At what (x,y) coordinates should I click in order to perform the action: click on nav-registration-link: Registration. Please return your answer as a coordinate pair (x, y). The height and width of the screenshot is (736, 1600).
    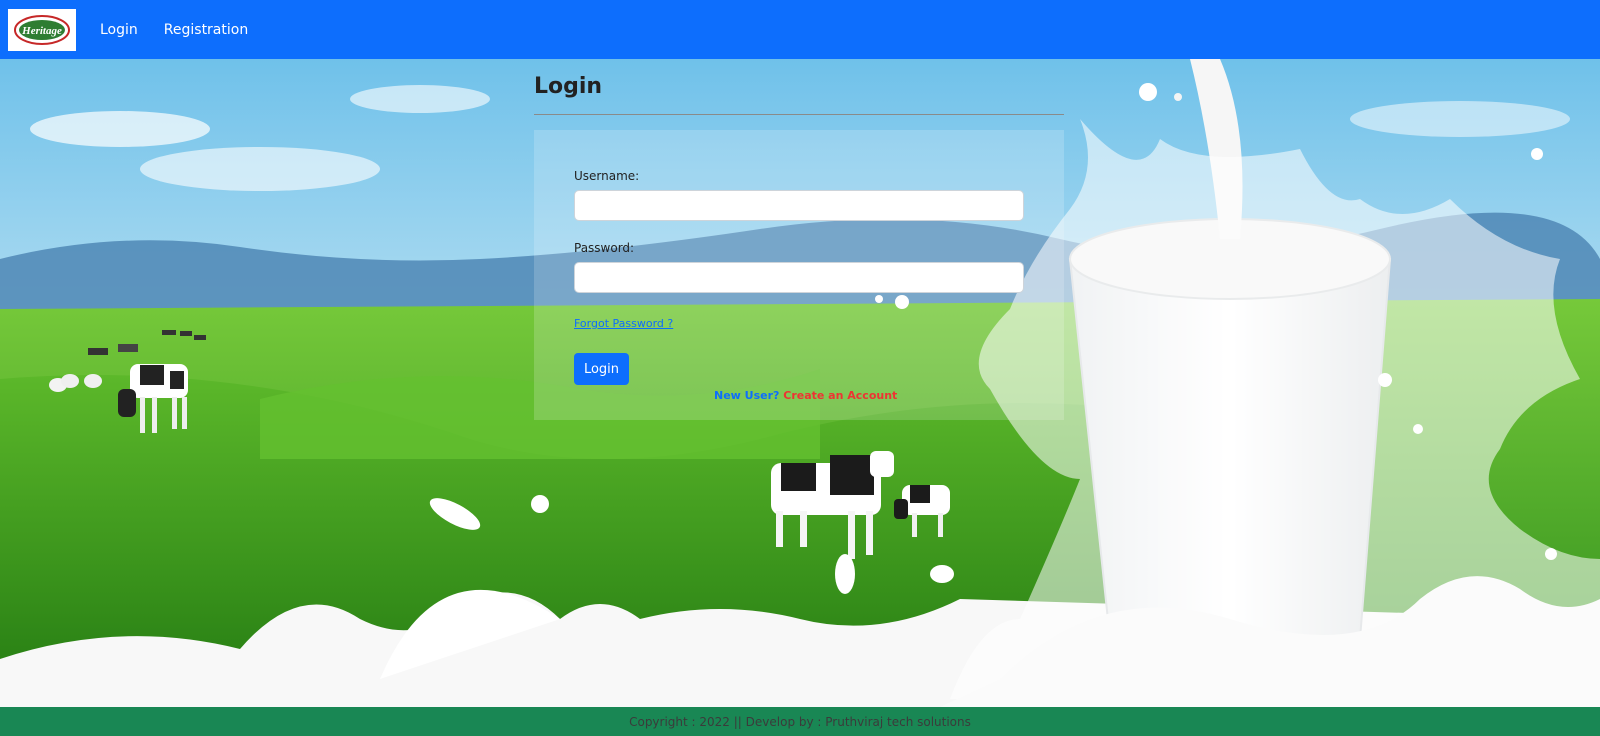
    Looking at the image, I should click on (206, 30).